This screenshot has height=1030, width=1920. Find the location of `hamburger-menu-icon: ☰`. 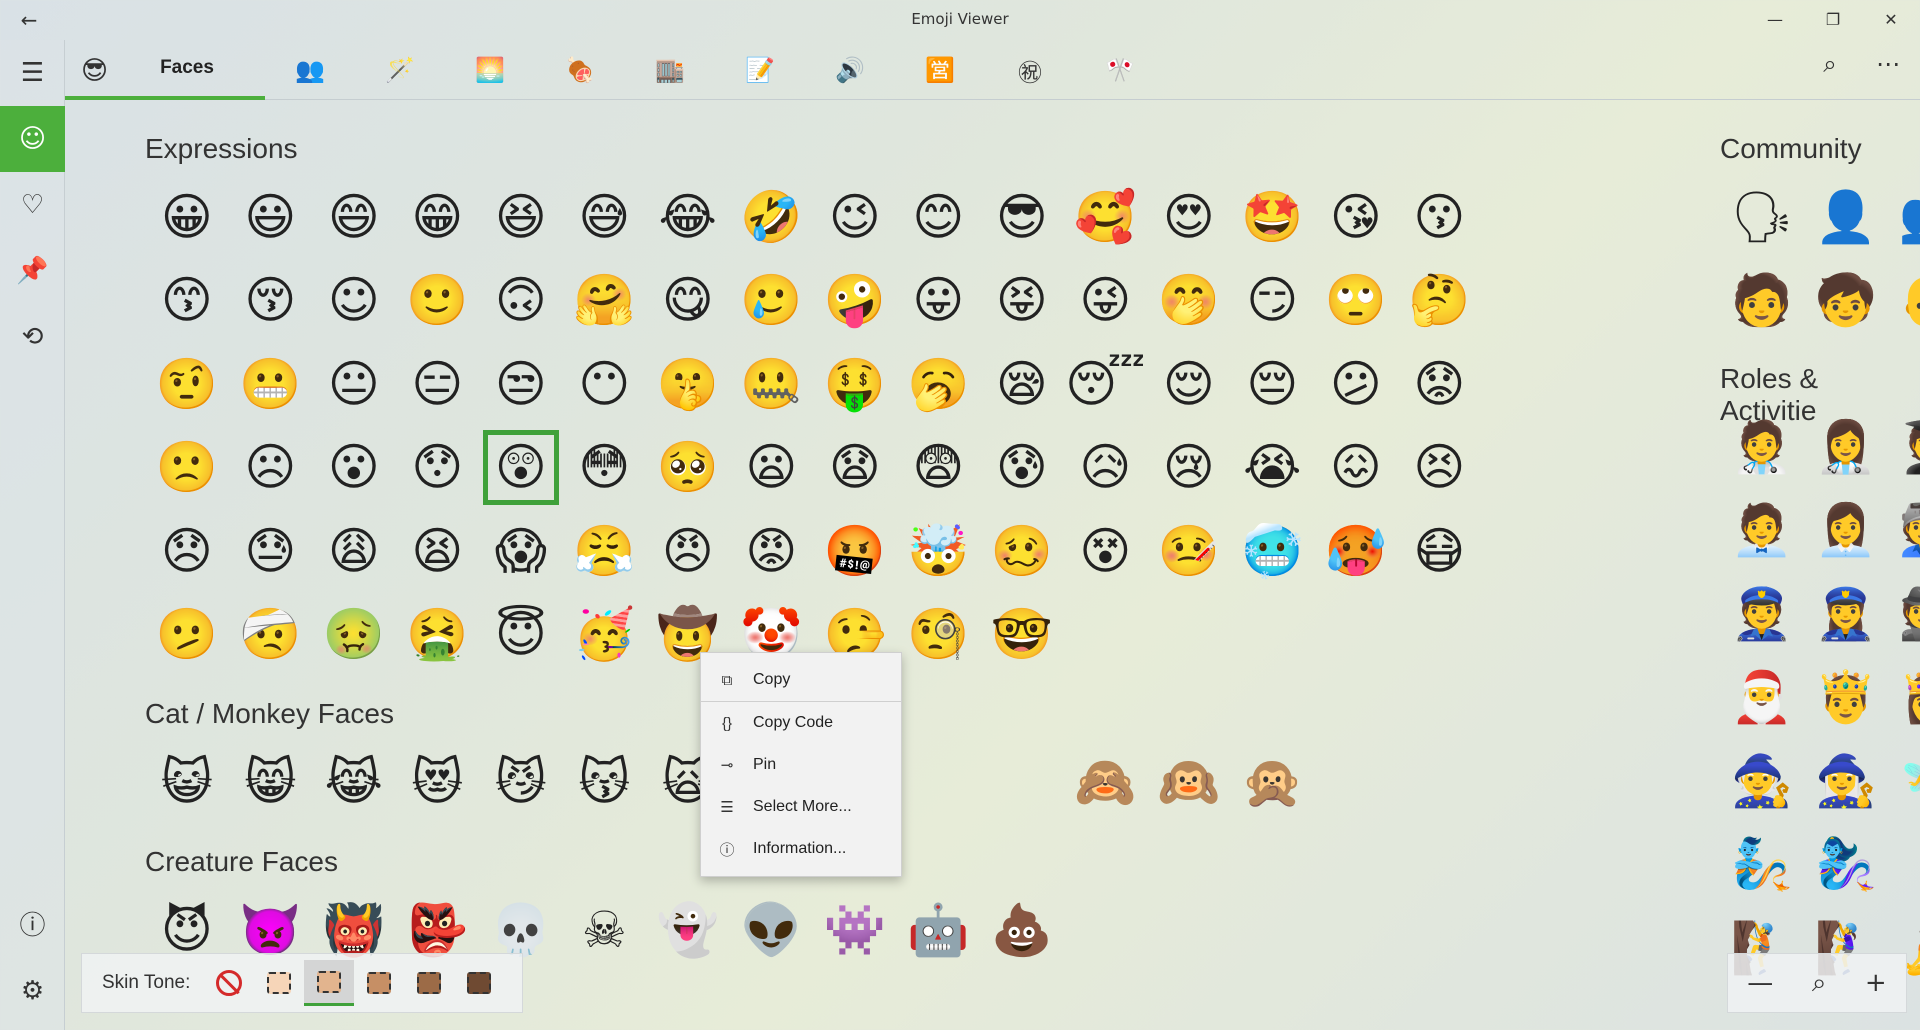

hamburger-menu-icon: ☰ is located at coordinates (32, 73).